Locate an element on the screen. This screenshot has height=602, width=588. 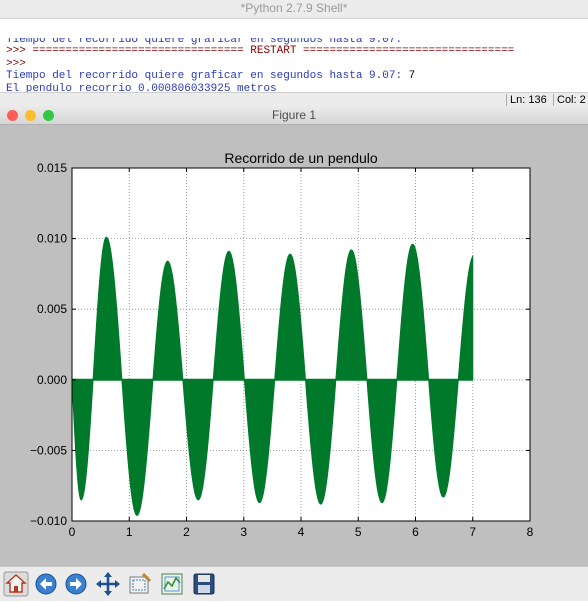
y-tick-label: 0.015 is located at coordinates (52, 168).